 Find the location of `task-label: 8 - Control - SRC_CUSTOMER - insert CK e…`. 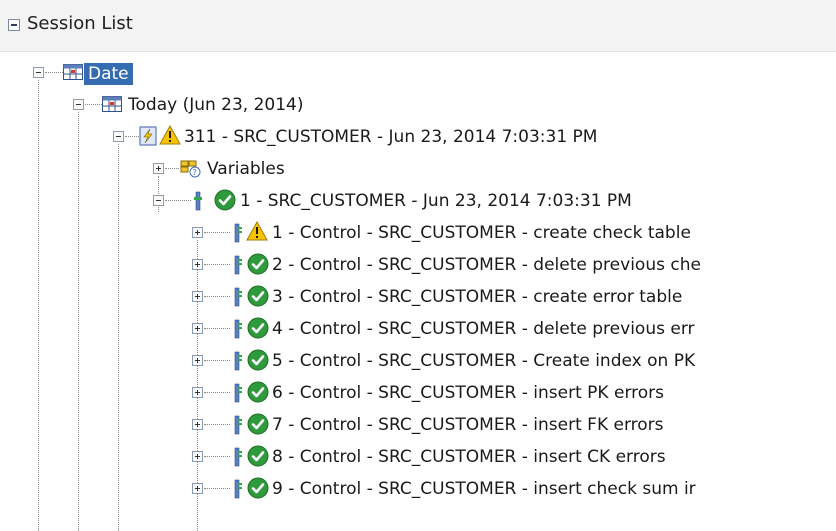

task-label: 8 - Control - SRC_CUSTOMER - insert CK e… is located at coordinates (554, 457).